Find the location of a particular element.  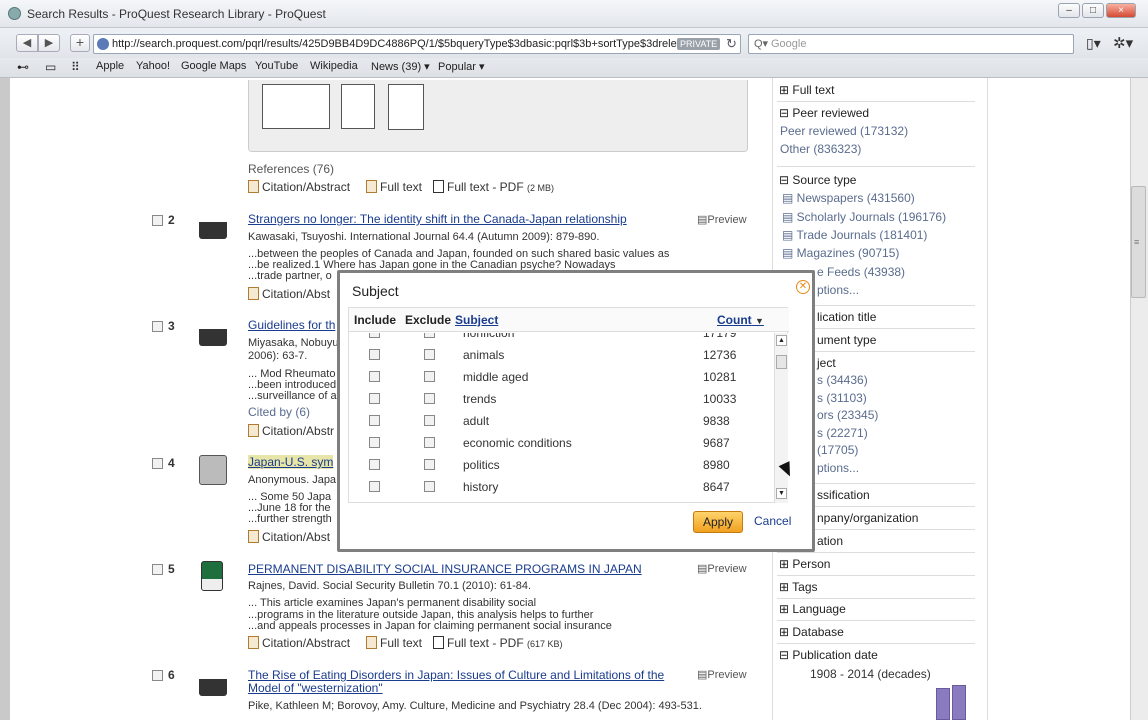

facet-subject: ject is located at coordinates (826, 363).